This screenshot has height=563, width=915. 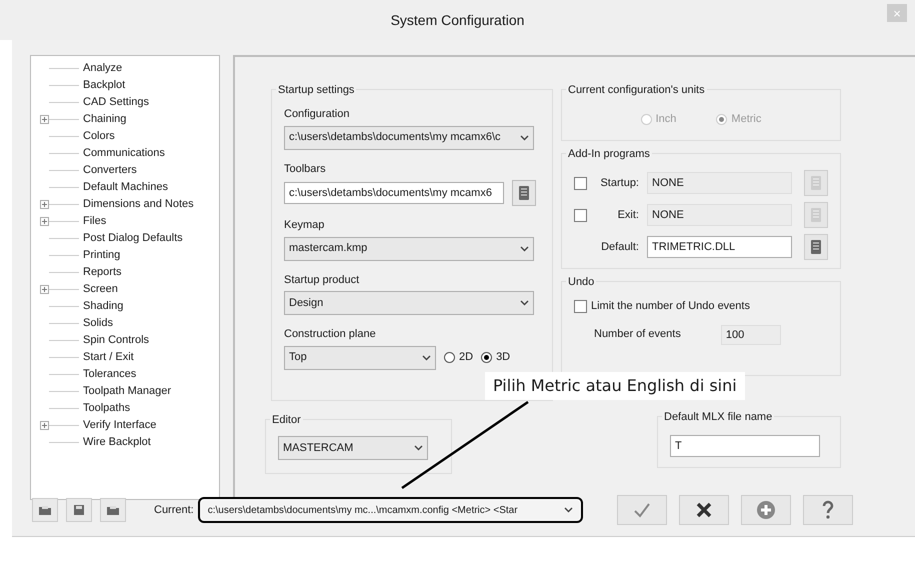 What do you see at coordinates (108, 170) in the screenshot?
I see `tree-item: Converters` at bounding box center [108, 170].